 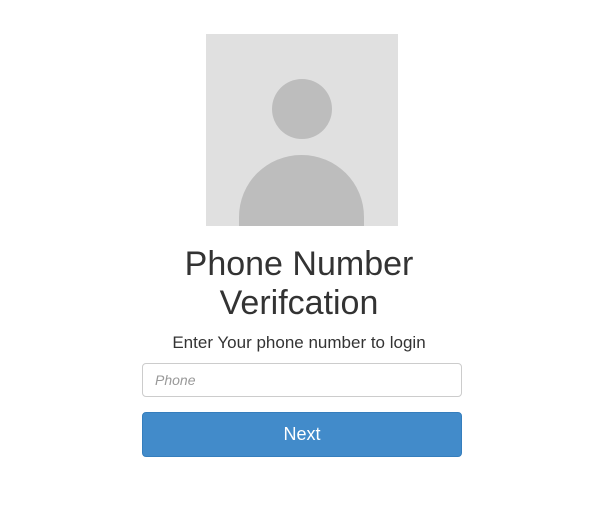 What do you see at coordinates (302, 434) in the screenshot?
I see `next-button: Next` at bounding box center [302, 434].